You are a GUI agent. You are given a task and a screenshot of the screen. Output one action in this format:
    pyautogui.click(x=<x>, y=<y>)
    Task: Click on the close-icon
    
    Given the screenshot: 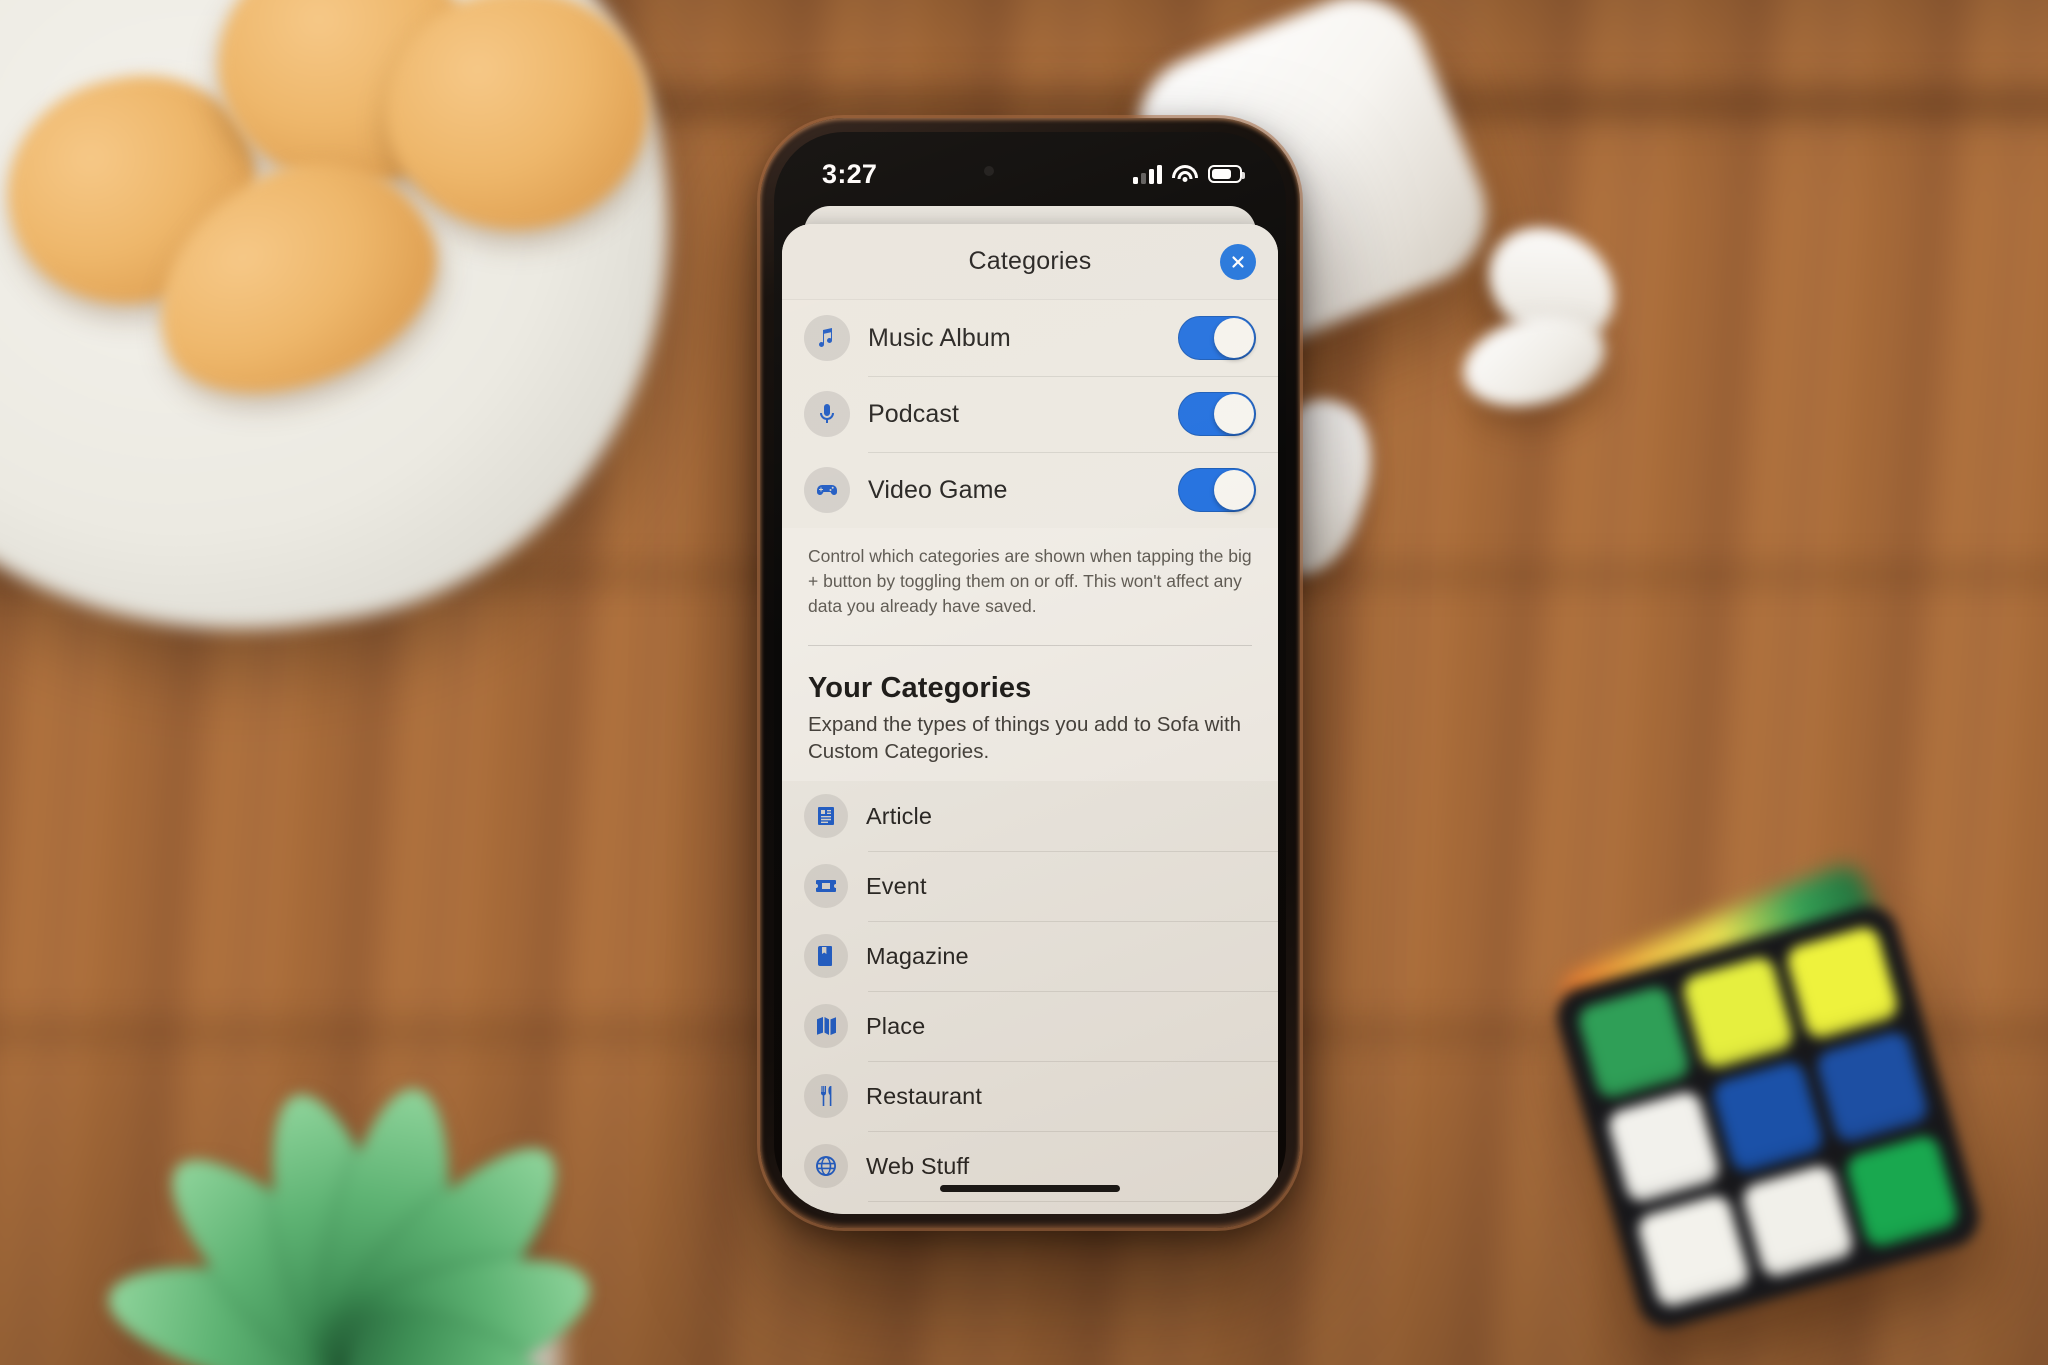 What is the action you would take?
    pyautogui.click(x=1238, y=261)
    